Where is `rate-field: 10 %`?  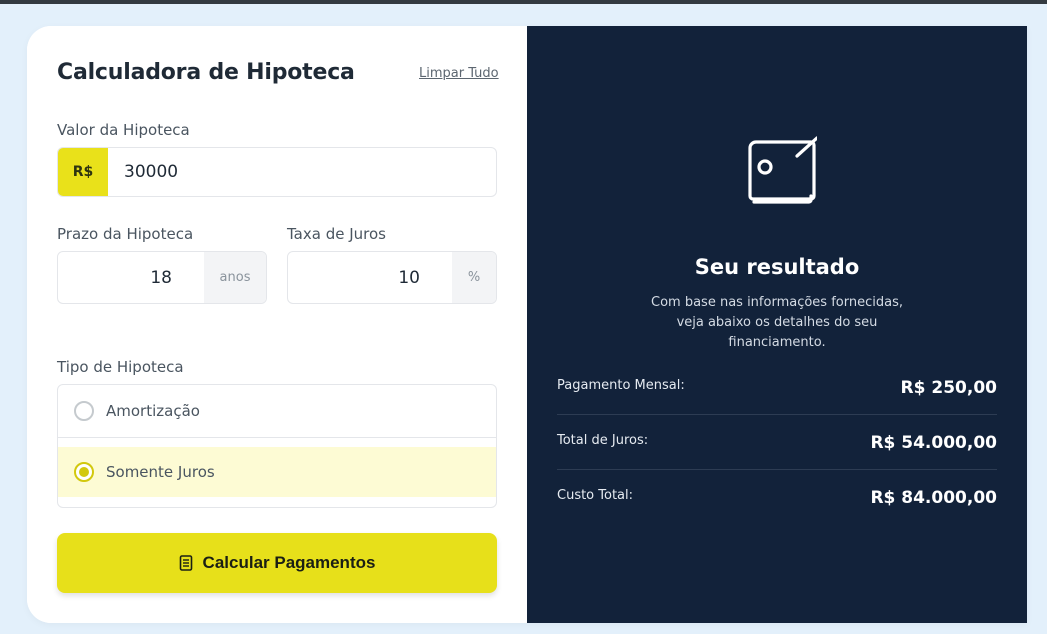 rate-field: 10 % is located at coordinates (392, 277).